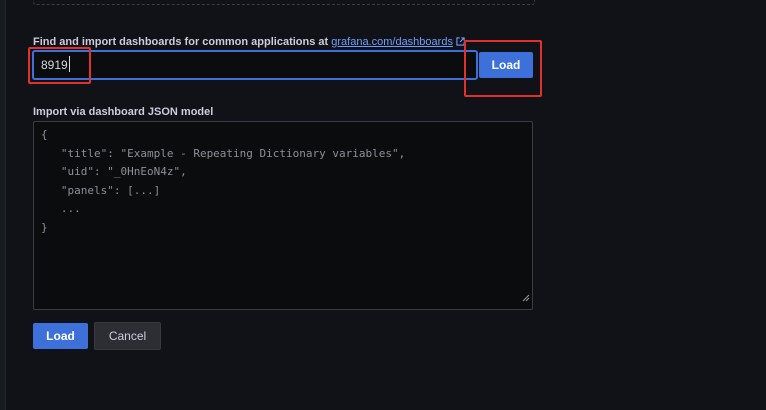  Describe the element at coordinates (3, 205) in the screenshot. I see `left-panel-divider` at that location.